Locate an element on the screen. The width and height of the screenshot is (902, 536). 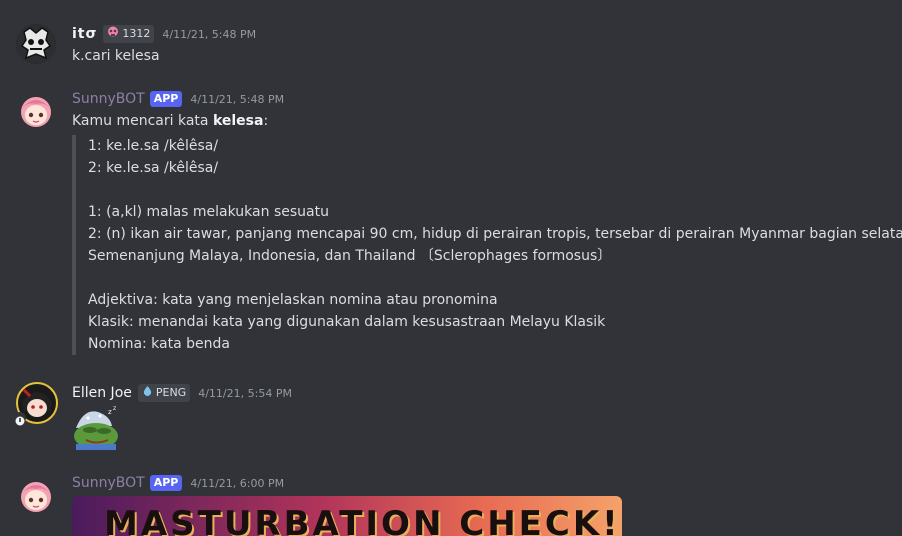
intro-colon: : is located at coordinates (266, 121).